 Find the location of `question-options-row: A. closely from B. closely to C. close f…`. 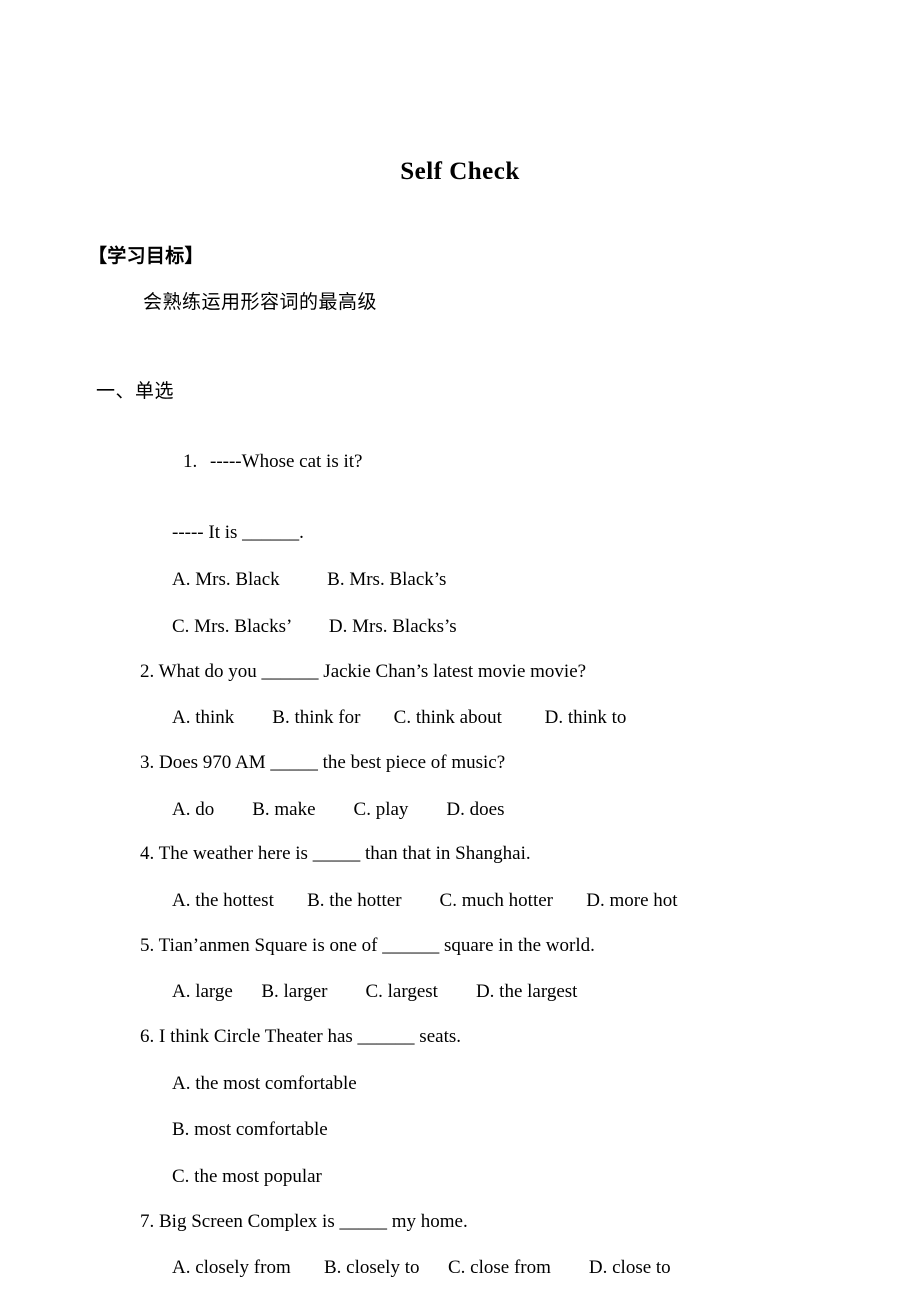

question-options-row: A. closely from B. closely to C. close f… is located at coordinates (421, 1268).